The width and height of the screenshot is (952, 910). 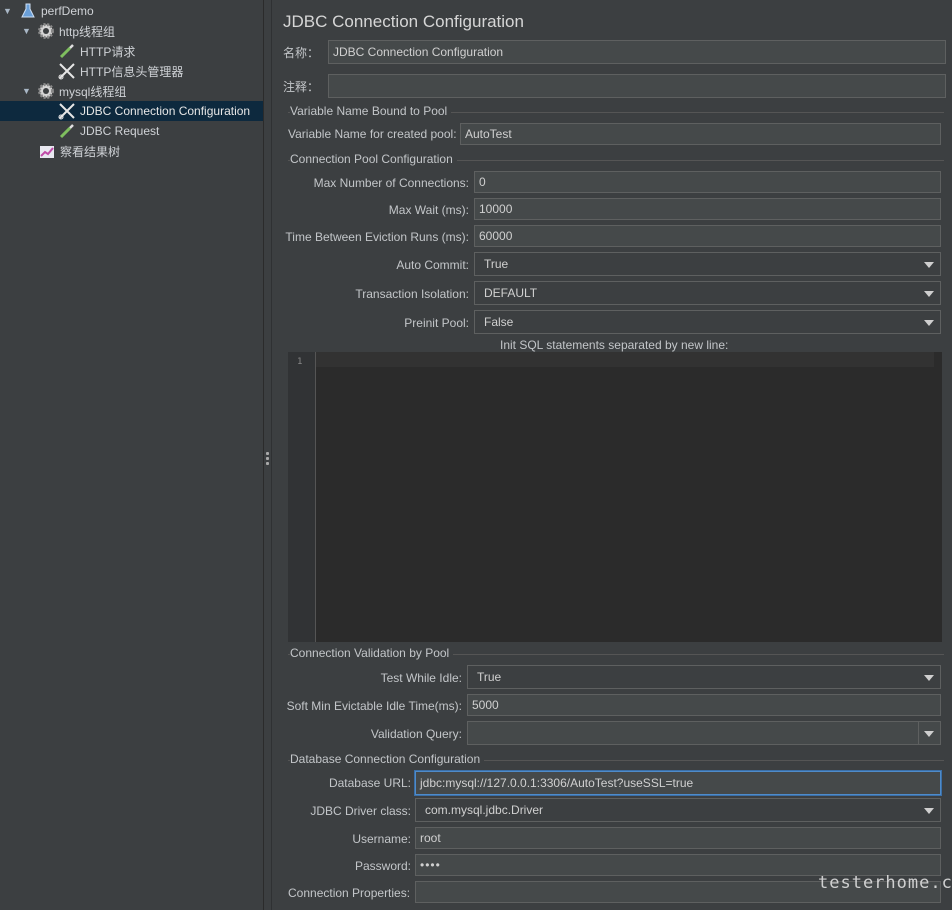 What do you see at coordinates (625, 359) in the screenshot?
I see `current-line-highlight` at bounding box center [625, 359].